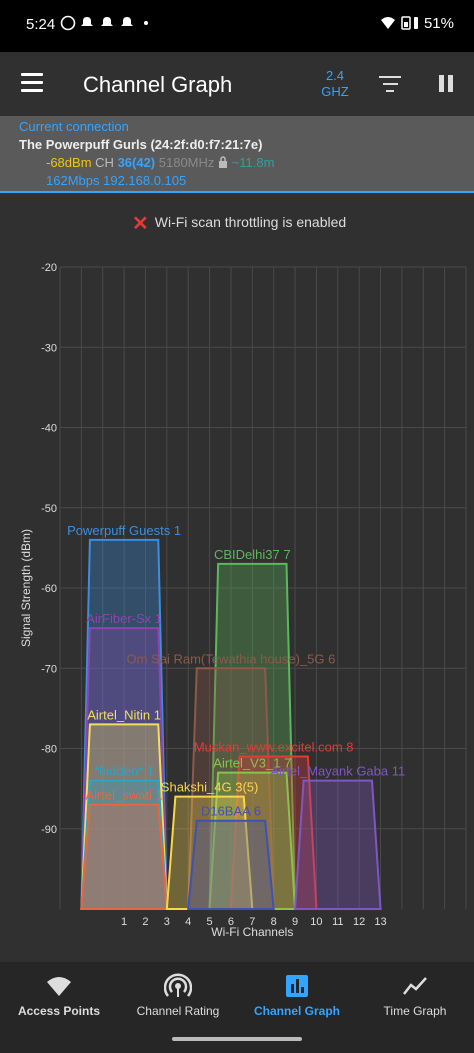 Image resolution: width=474 pixels, height=1053 pixels. I want to click on x-tick-label: 3, so click(167, 922).